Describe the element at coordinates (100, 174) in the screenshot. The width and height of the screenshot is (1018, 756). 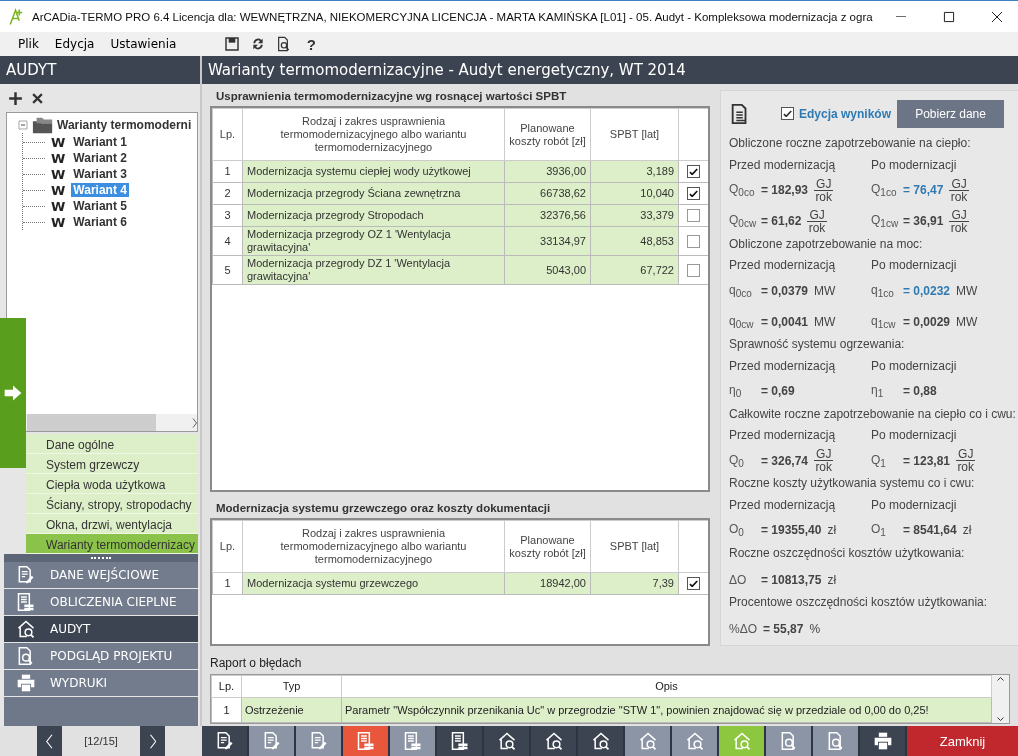
I see `tree-item: Wariant 3` at that location.